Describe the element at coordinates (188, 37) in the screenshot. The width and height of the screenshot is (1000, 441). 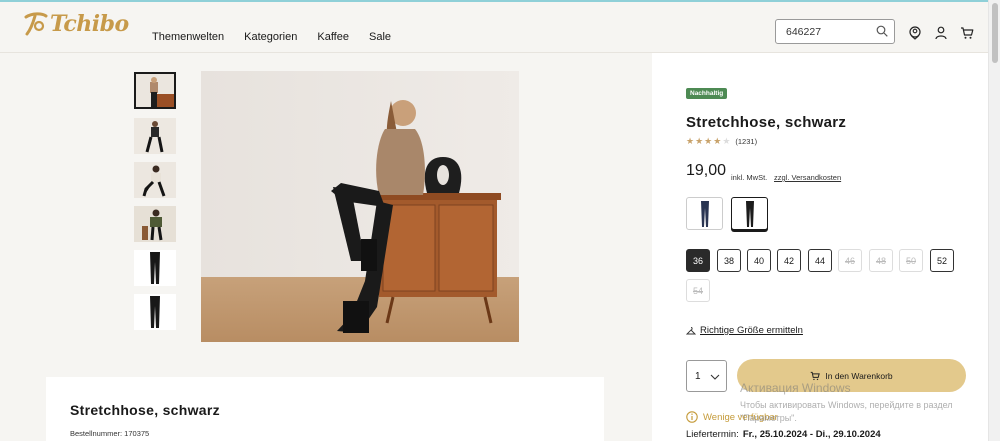
I see `nav-item-themenwelten: Themenwelten` at that location.